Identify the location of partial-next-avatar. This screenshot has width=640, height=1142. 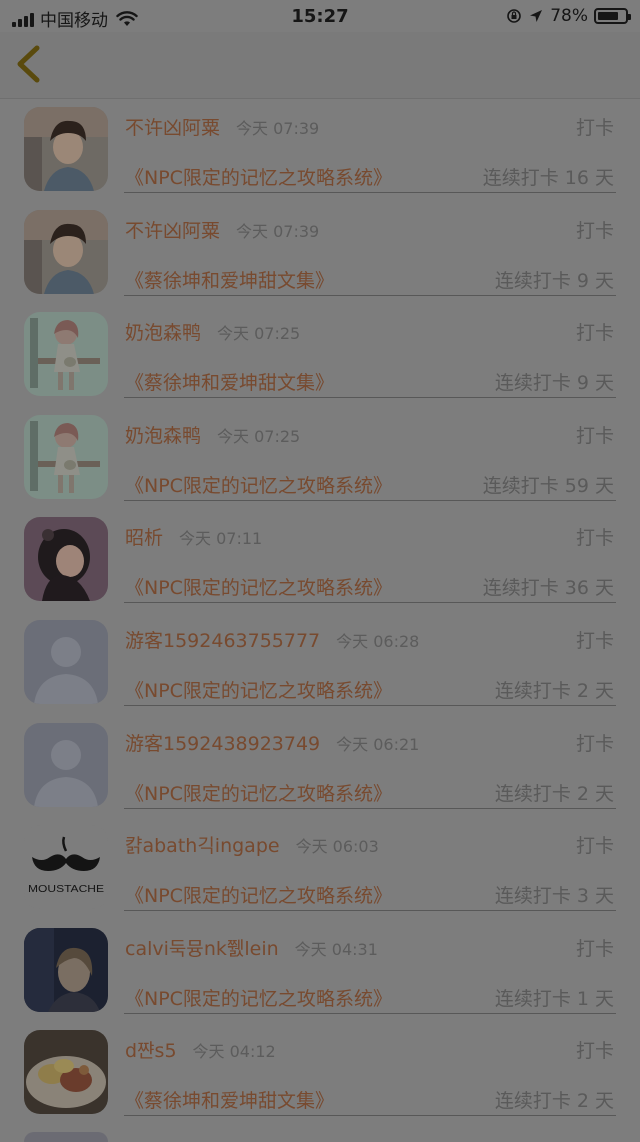
(66, 1137).